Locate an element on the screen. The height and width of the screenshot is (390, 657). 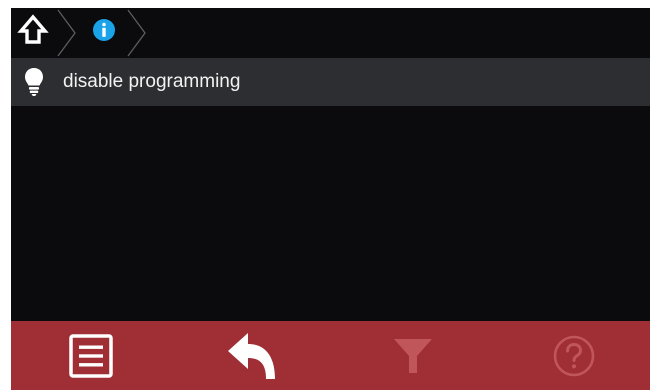
list-icon is located at coordinates (91, 355).